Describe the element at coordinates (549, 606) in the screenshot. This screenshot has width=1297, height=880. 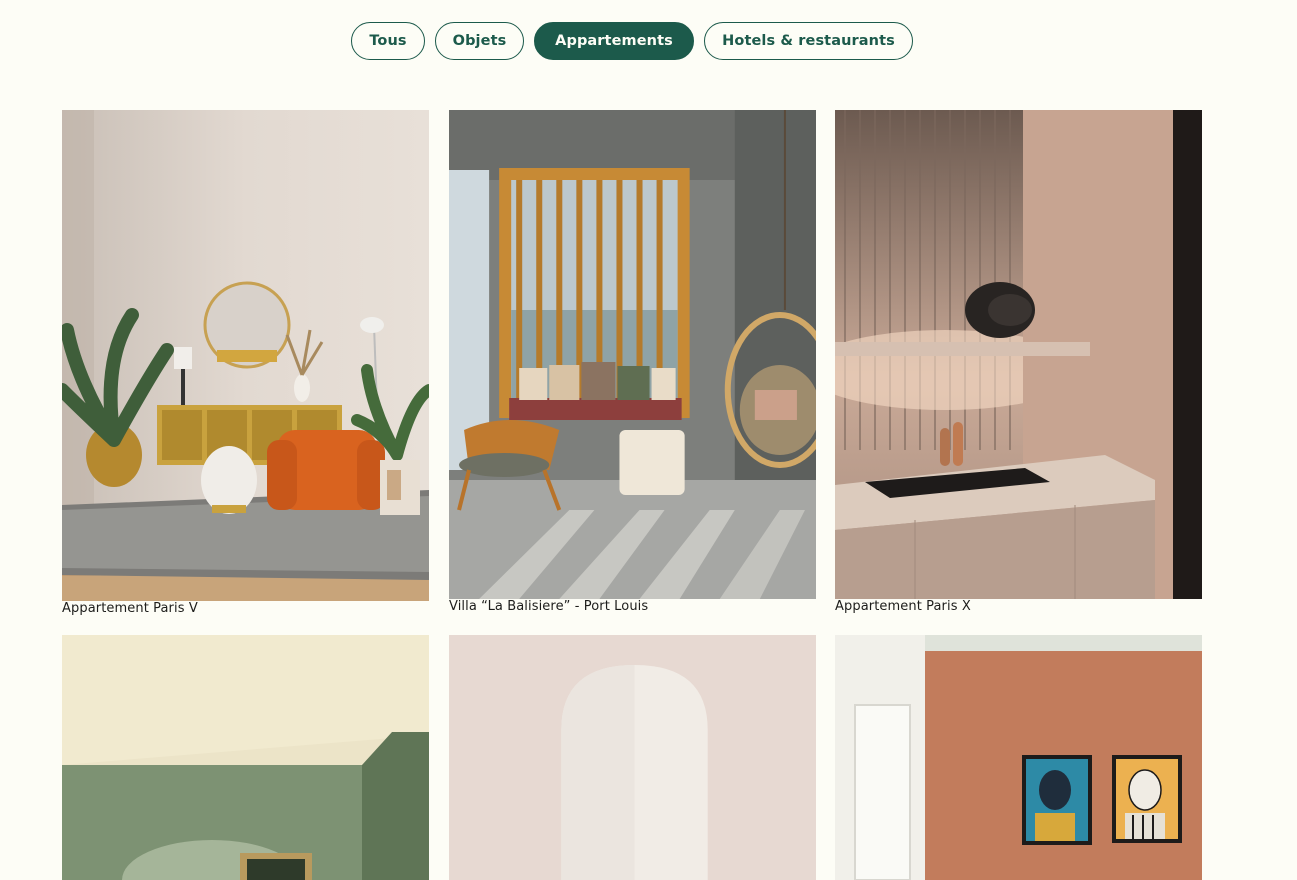
I see `project-caption: Villa “La Balisiere” - Port Louis` at that location.